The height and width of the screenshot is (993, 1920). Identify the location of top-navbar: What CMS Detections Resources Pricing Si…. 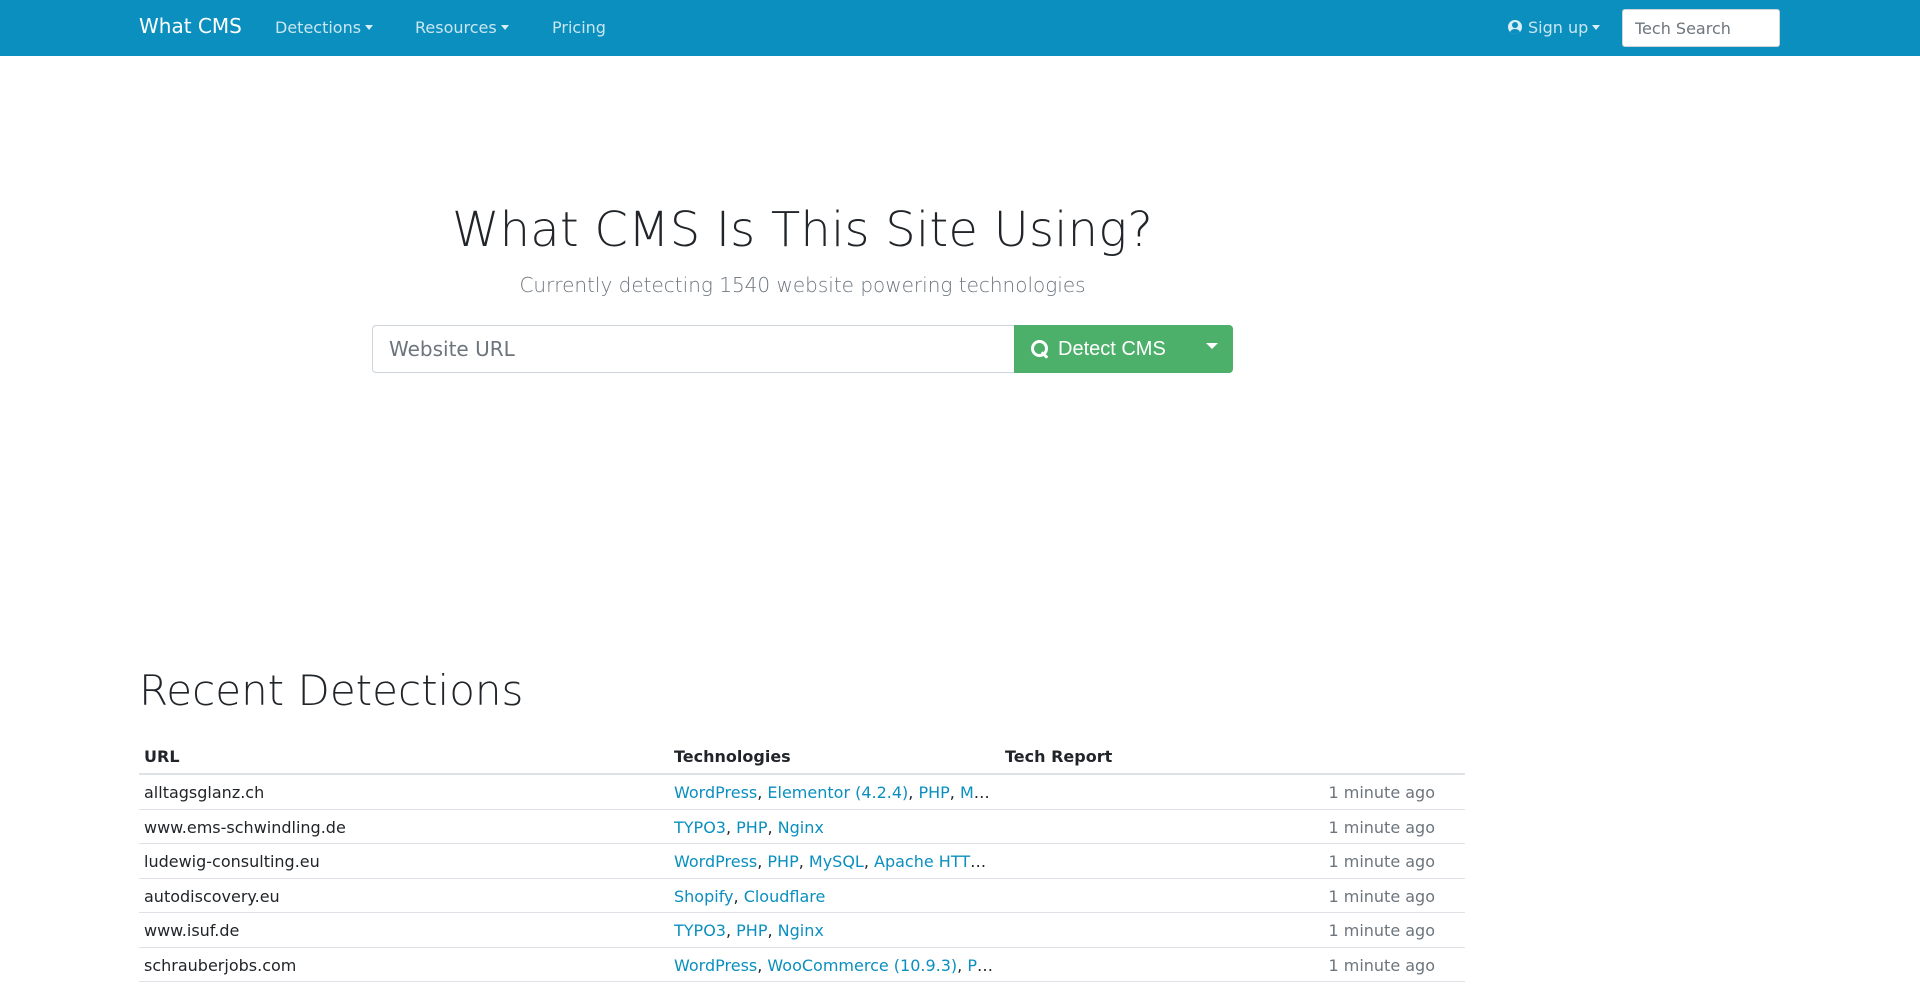
(960, 28).